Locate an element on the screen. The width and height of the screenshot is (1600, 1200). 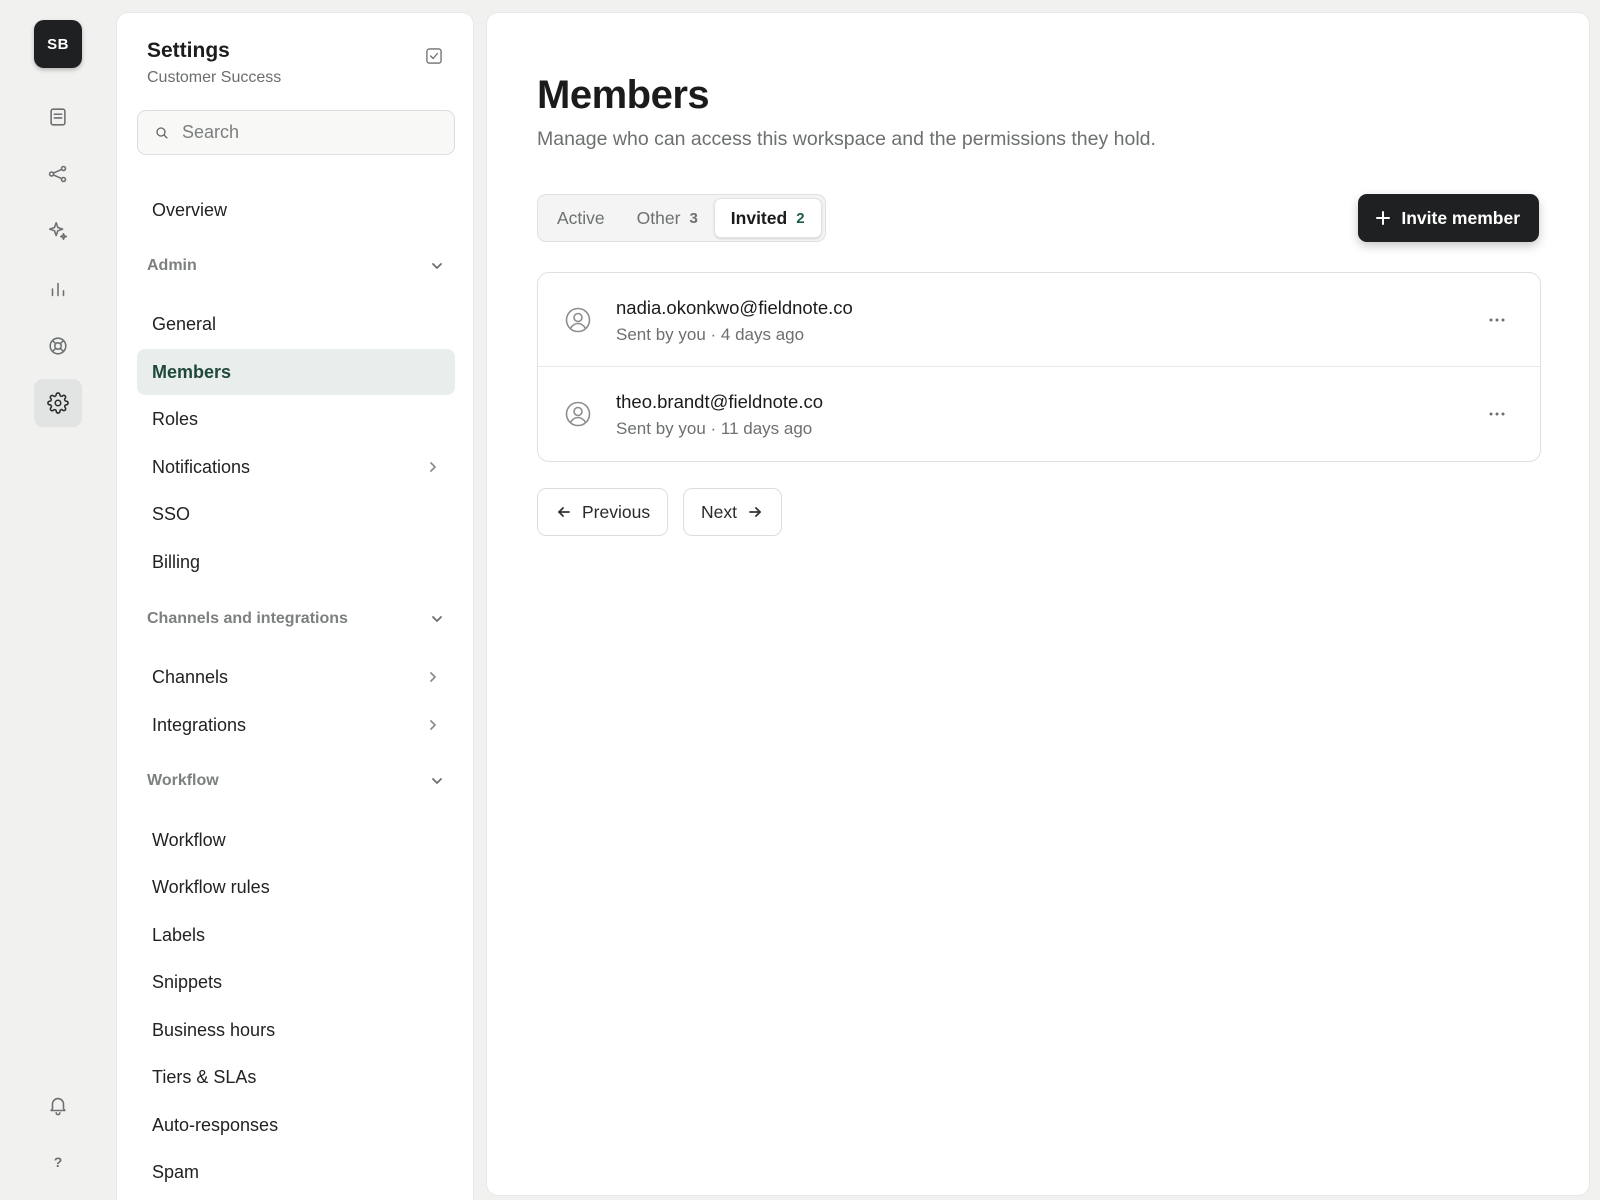
section-channels-integrations: Channels and integrations is located at coordinates (296, 619).